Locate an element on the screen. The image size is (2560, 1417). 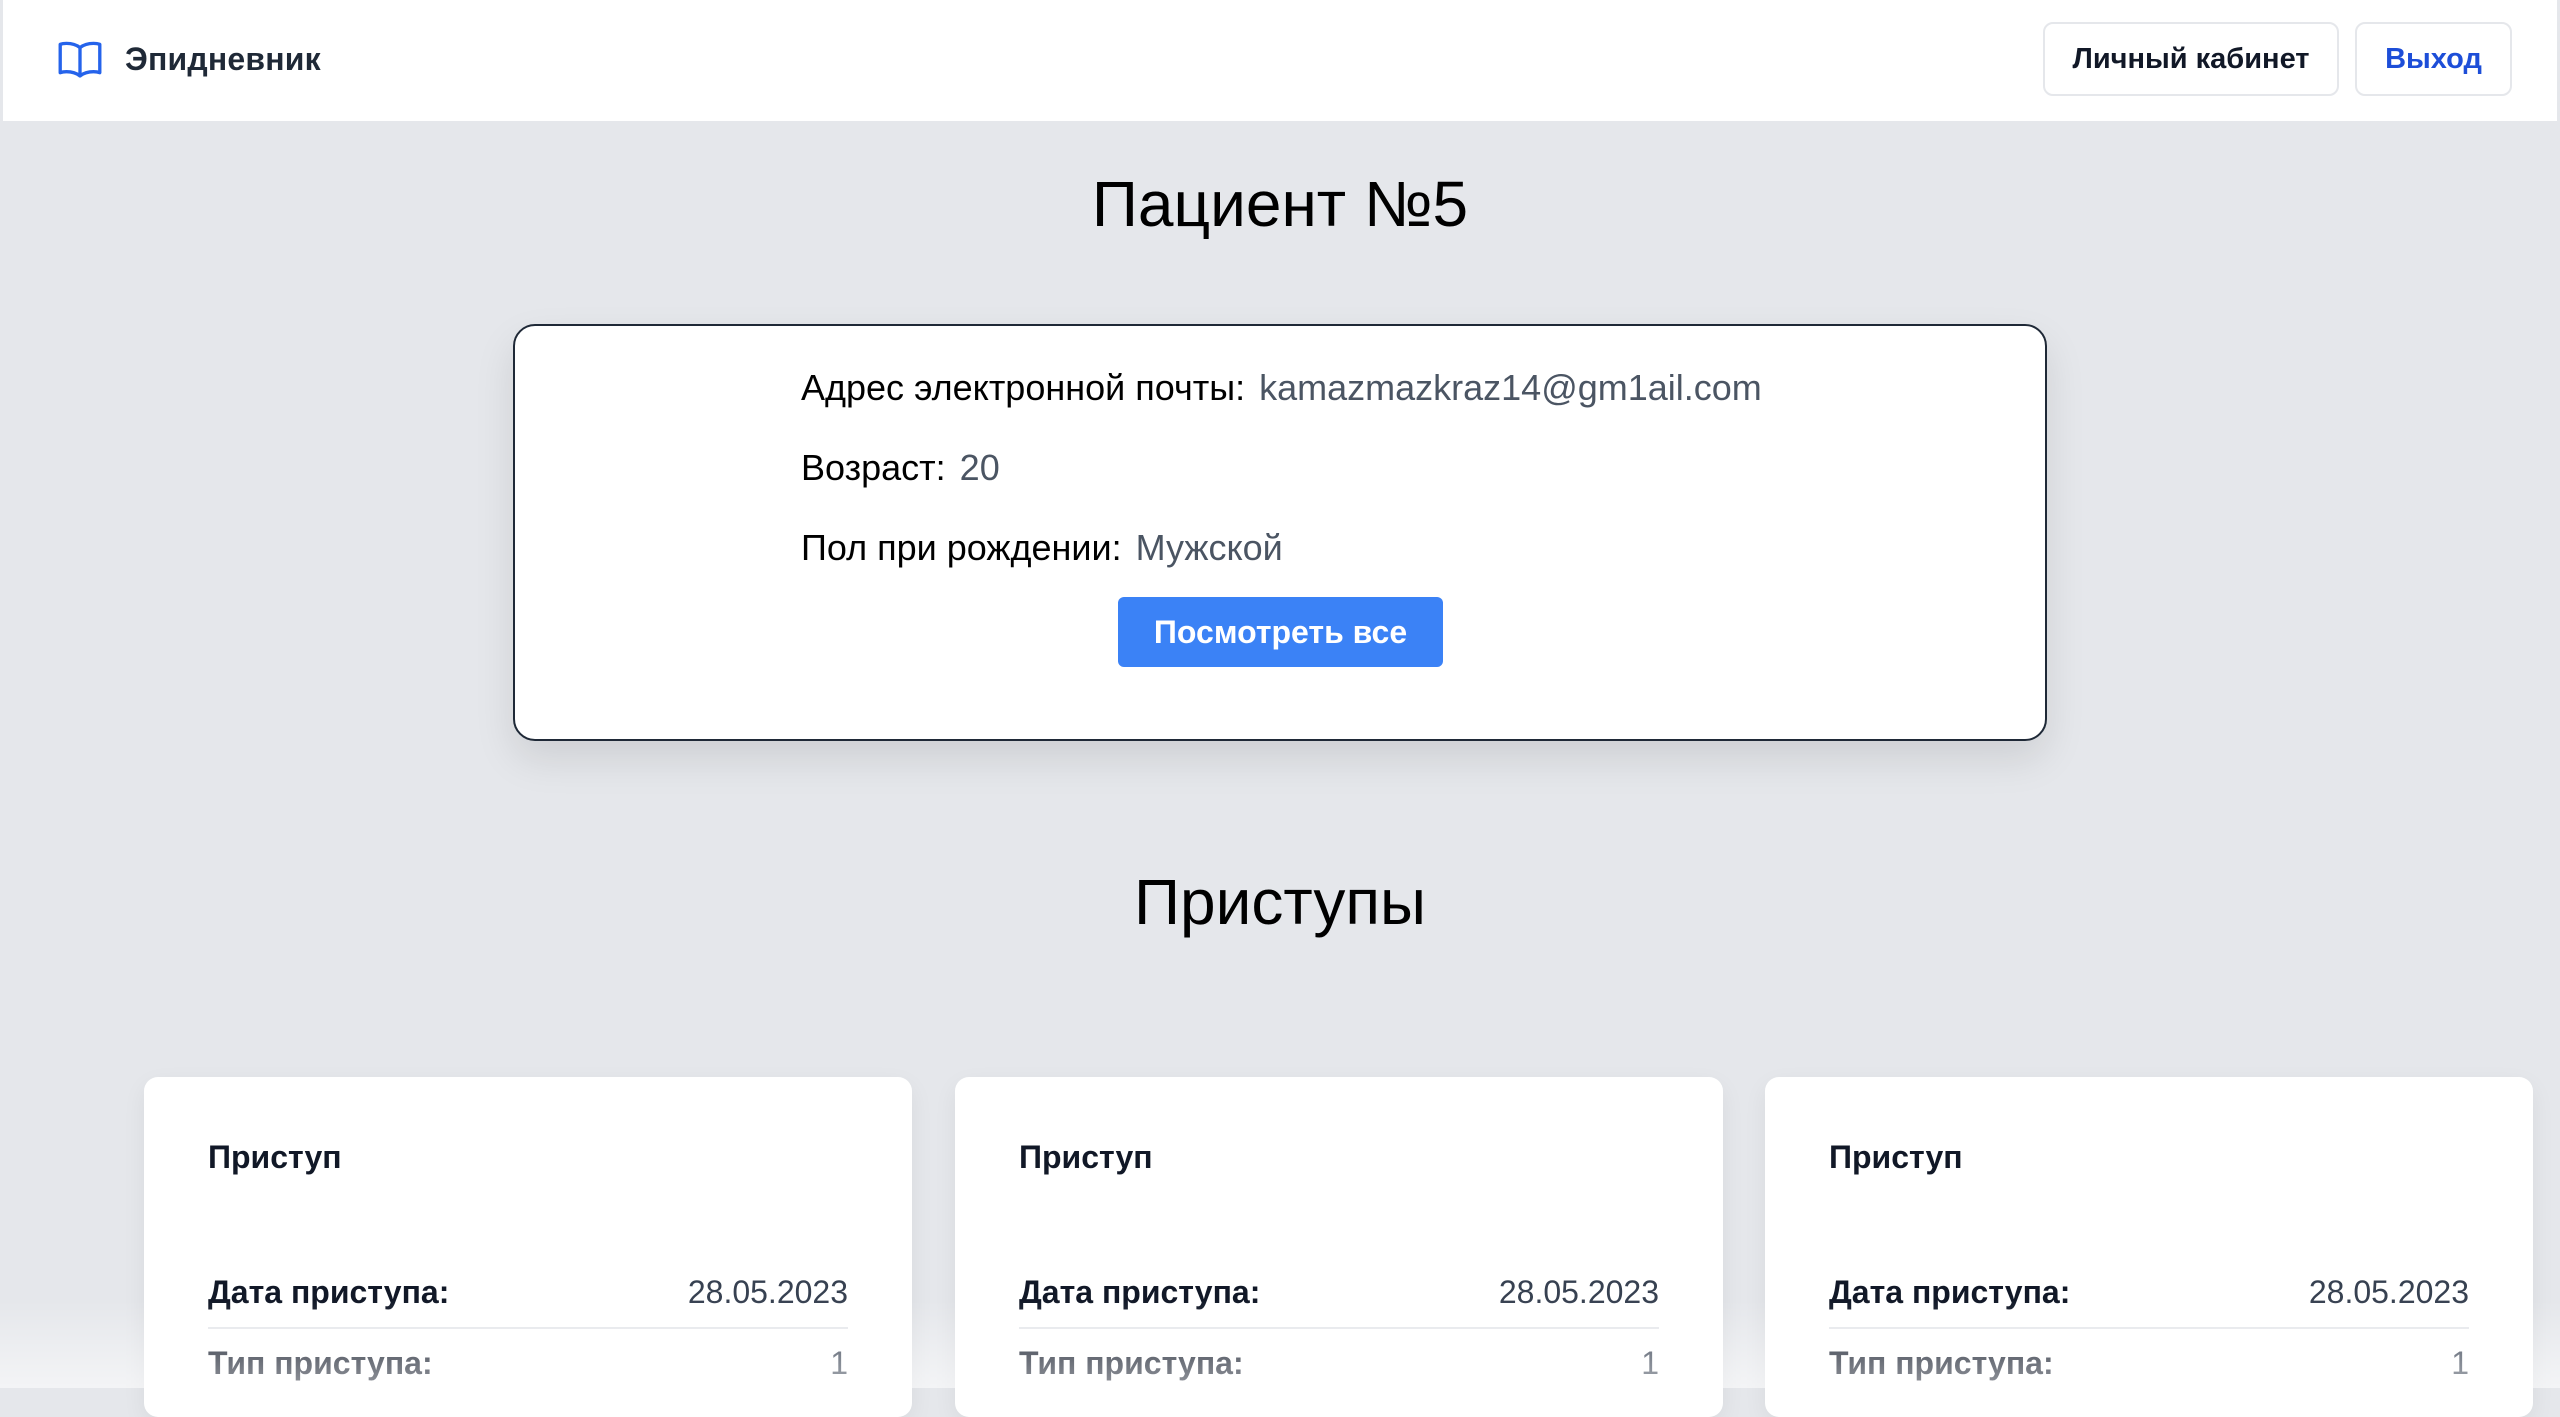
personal-cabinet-button: Личный кабинет is located at coordinates (2191, 59).